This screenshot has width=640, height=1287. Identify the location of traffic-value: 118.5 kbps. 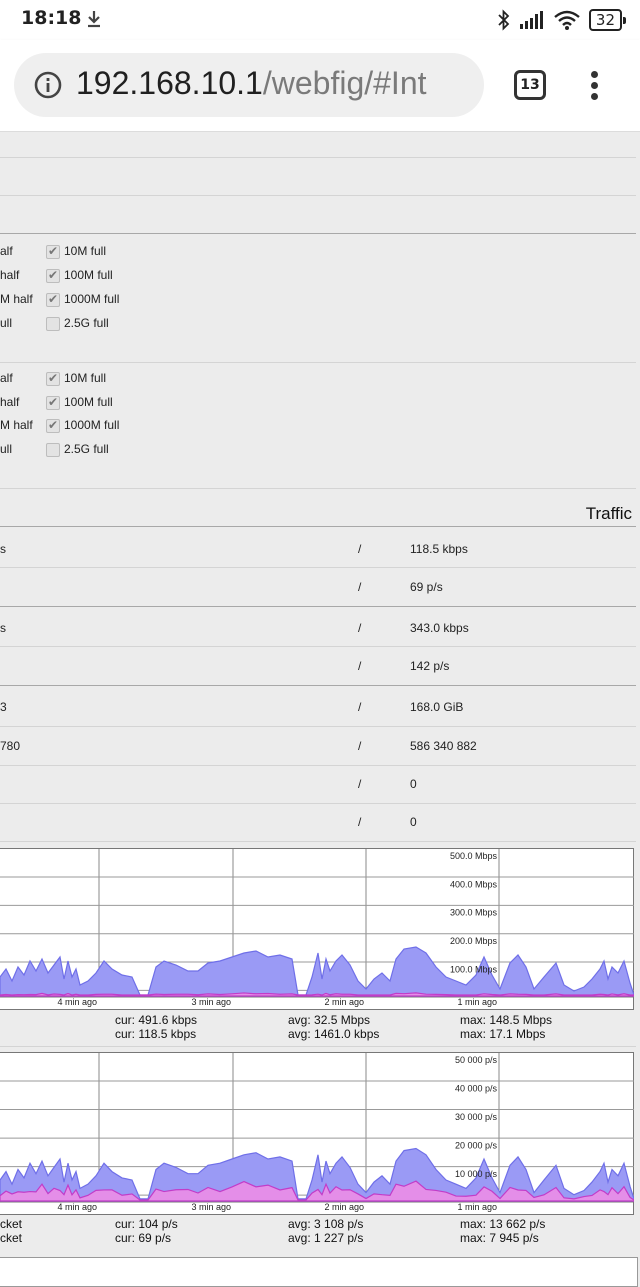
(439, 549).